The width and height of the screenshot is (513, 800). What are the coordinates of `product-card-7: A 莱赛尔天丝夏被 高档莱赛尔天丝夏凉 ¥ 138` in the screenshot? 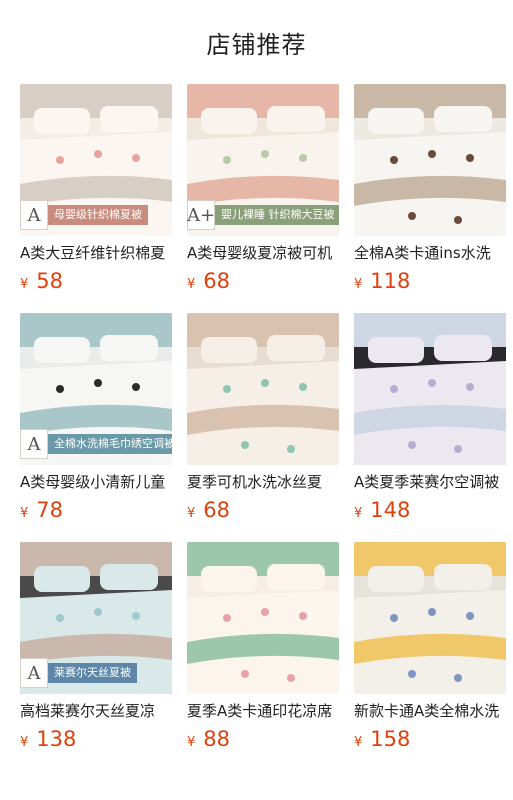 It's located at (96, 646).